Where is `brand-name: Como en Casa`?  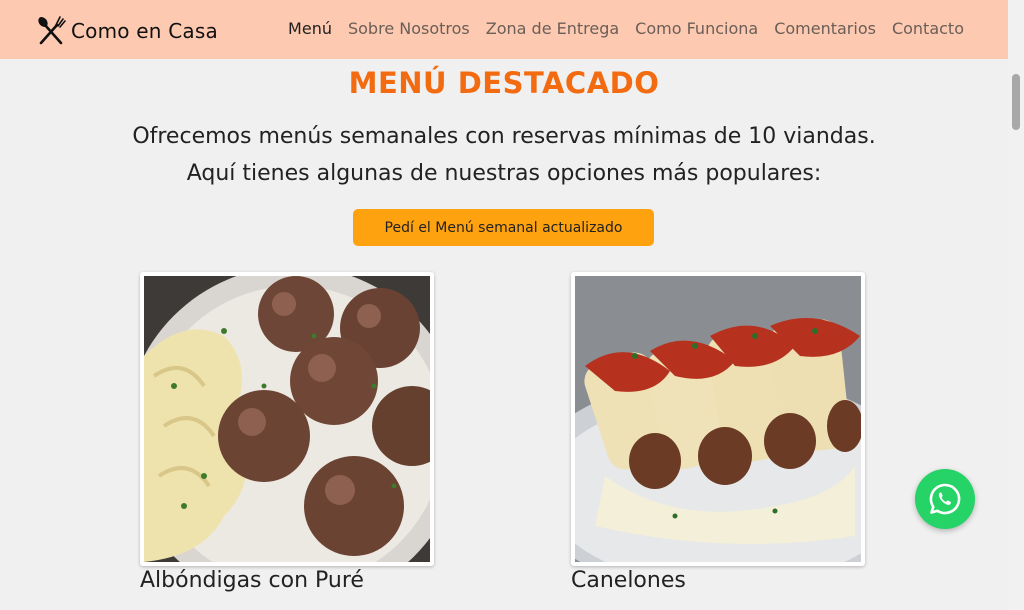
brand-name: Como en Casa is located at coordinates (144, 31).